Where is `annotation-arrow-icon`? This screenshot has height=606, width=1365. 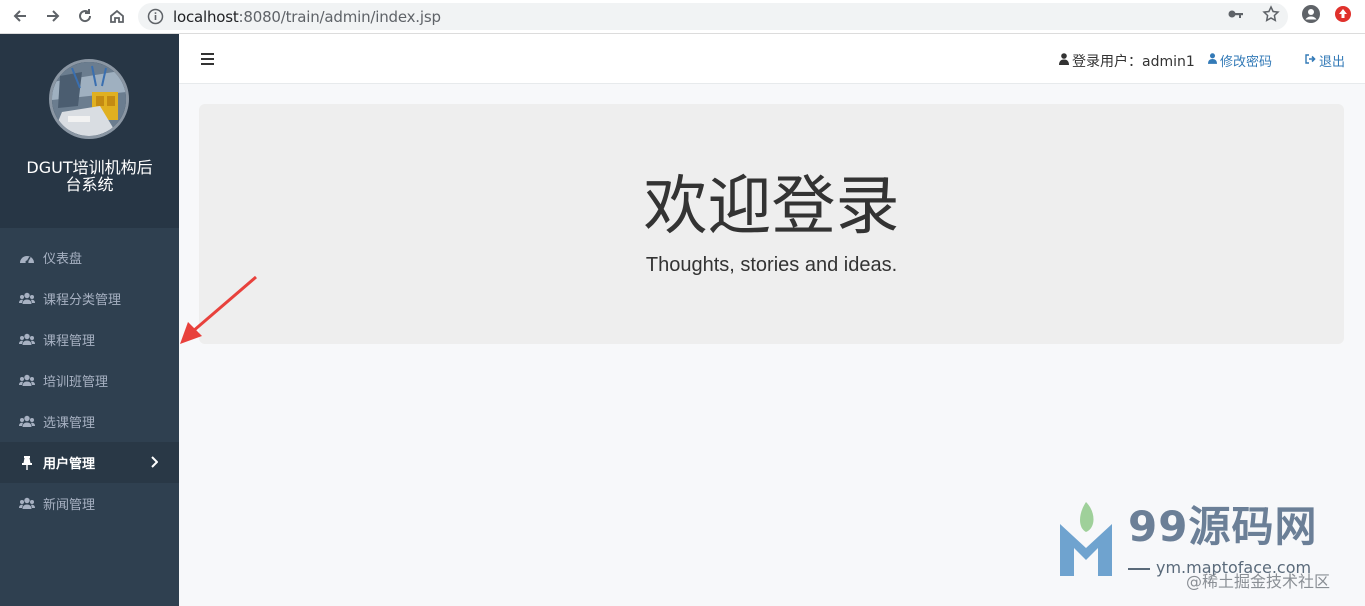
annotation-arrow-icon is located at coordinates (218, 309).